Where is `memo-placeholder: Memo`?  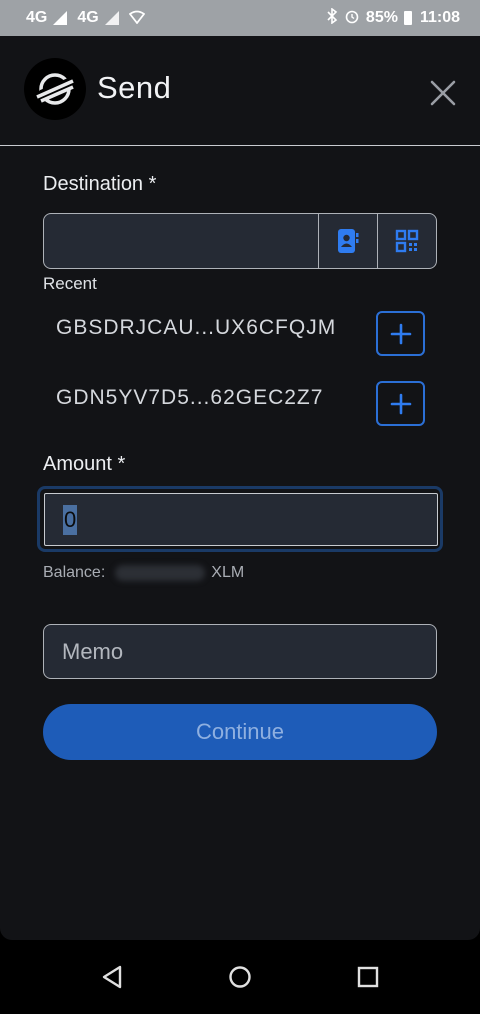
memo-placeholder: Memo is located at coordinates (93, 651).